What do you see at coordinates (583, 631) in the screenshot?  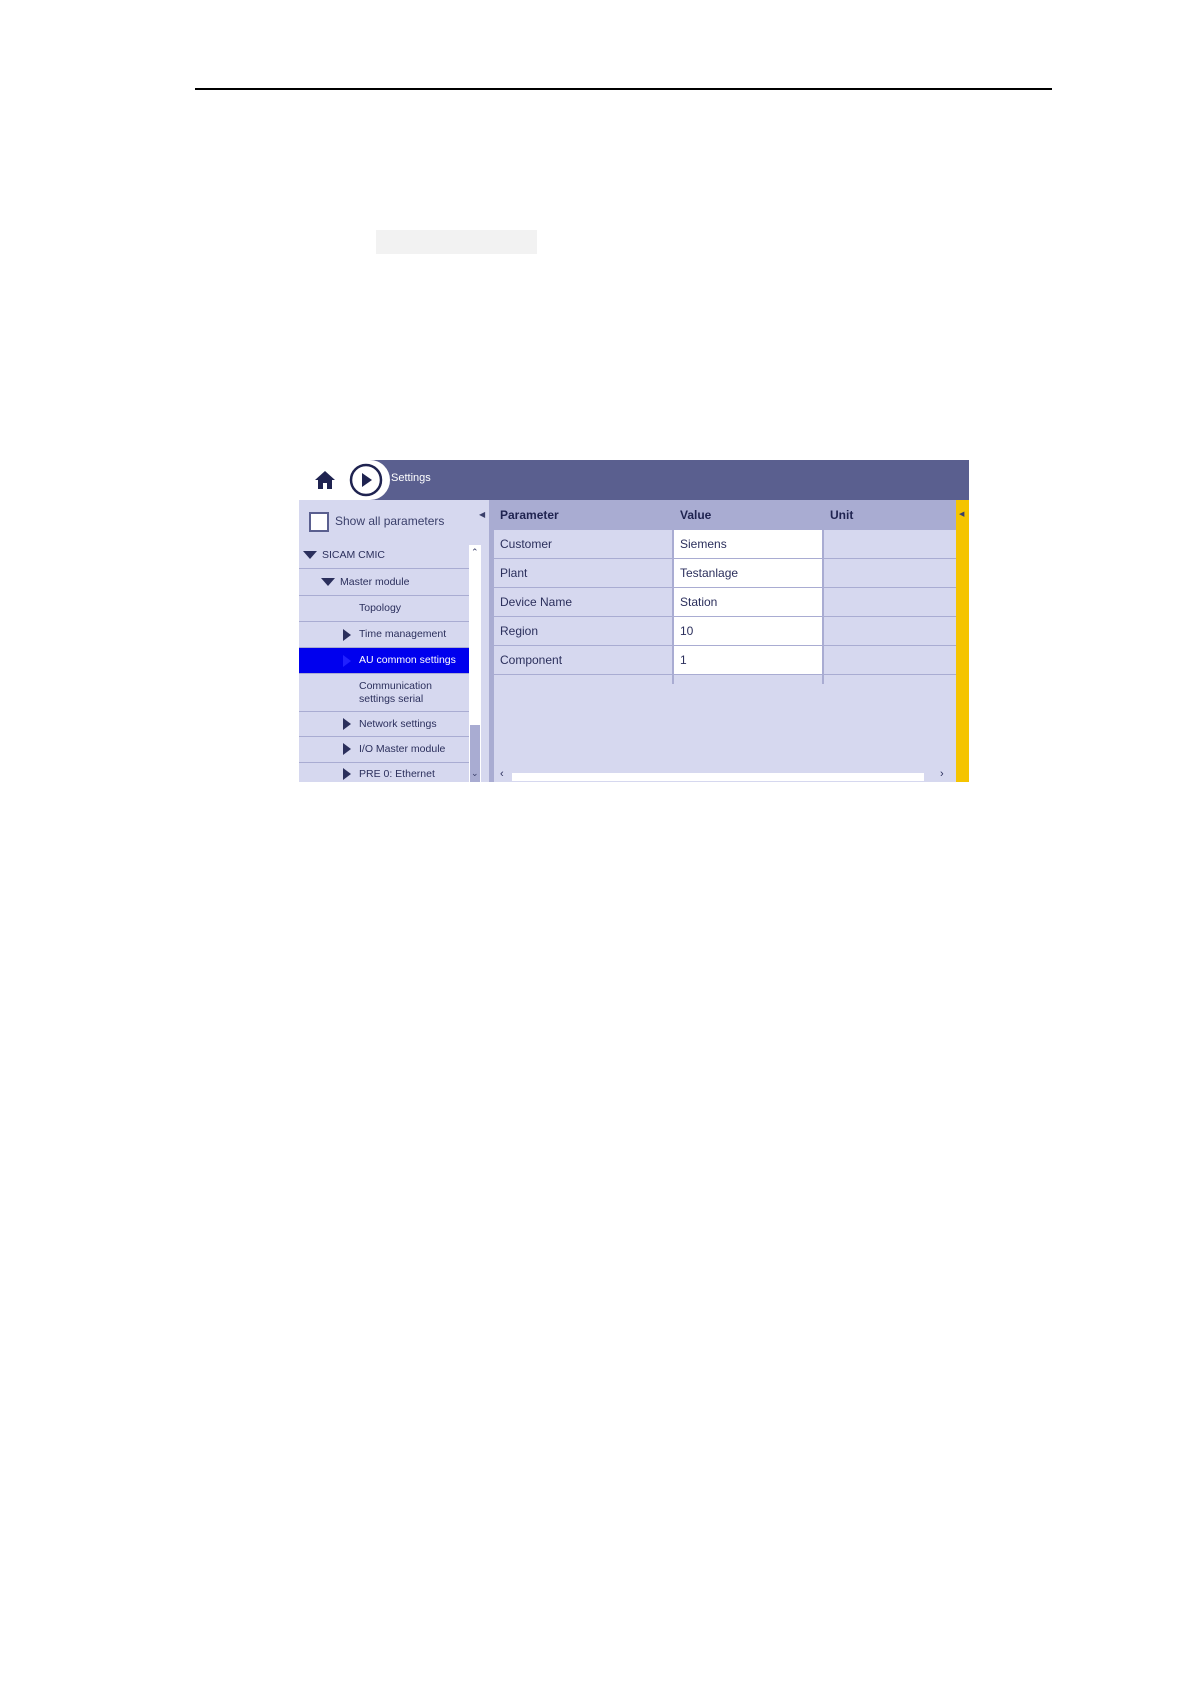 I see `table-cell-parameter: Region` at bounding box center [583, 631].